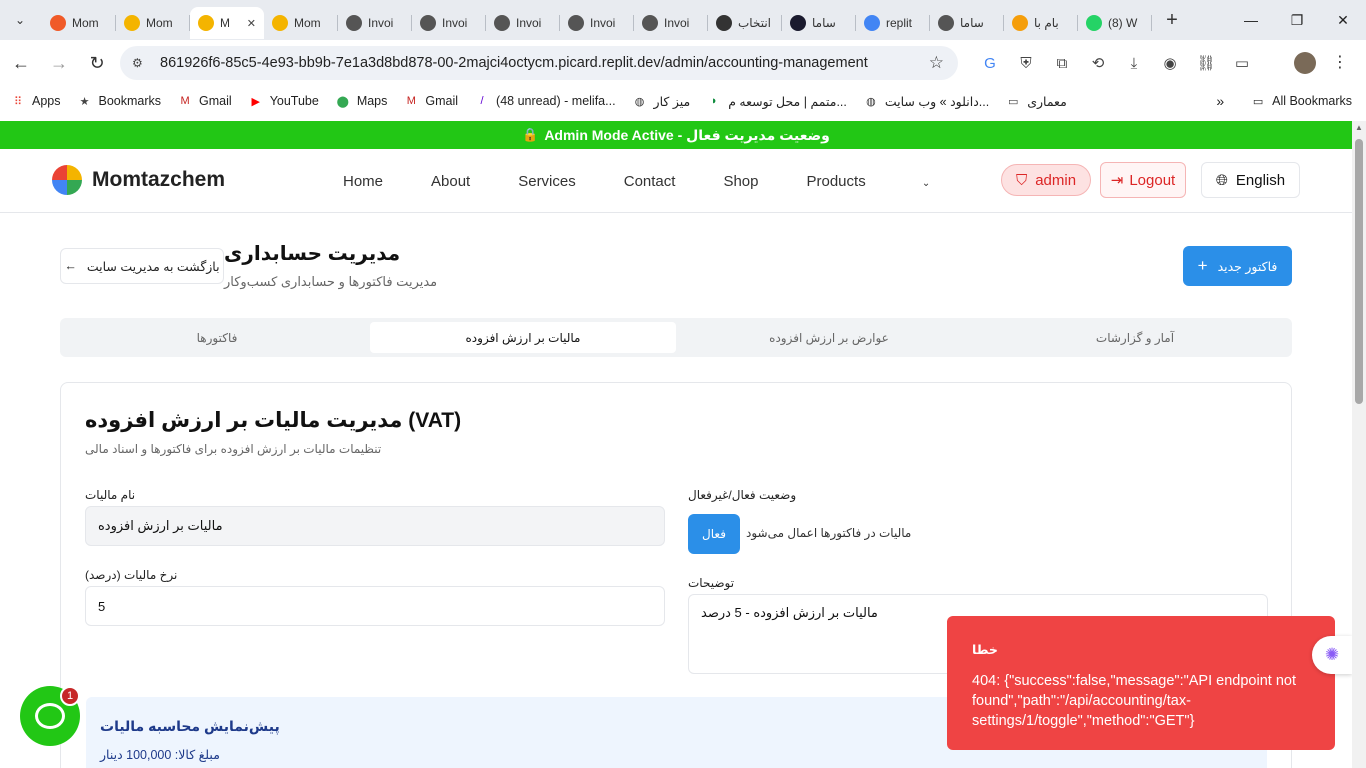  I want to click on browser-tab: M ✕, so click(227, 23).